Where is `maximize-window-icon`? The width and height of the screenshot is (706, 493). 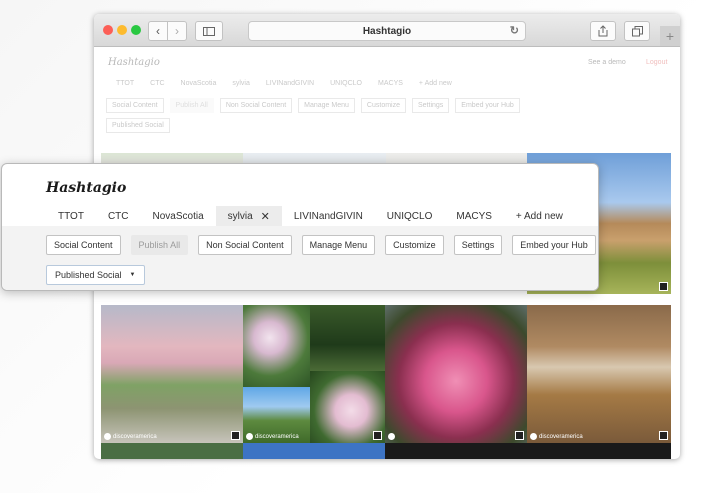
maximize-window-icon is located at coordinates (136, 30).